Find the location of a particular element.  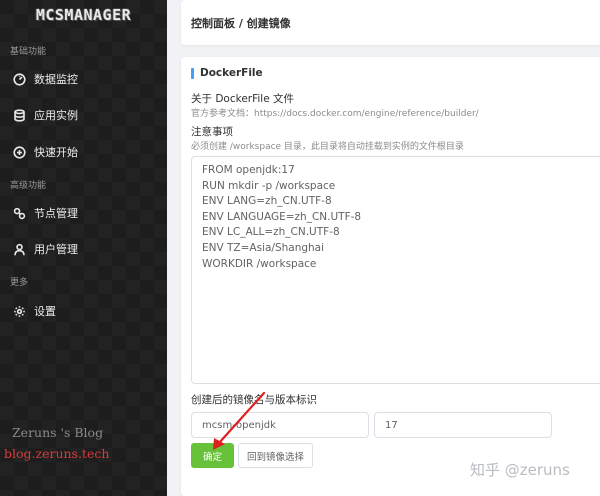

dockerfile-line: WORKDIR /workspace is located at coordinates (259, 263).